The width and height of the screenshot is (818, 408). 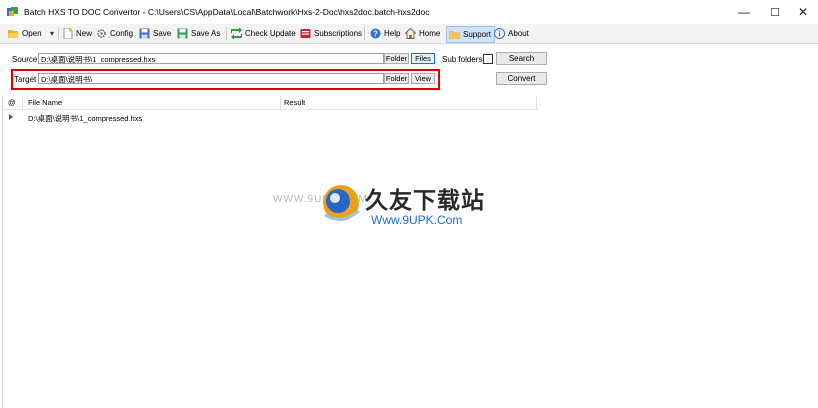 I want to click on home-label: Home, so click(x=430, y=33).